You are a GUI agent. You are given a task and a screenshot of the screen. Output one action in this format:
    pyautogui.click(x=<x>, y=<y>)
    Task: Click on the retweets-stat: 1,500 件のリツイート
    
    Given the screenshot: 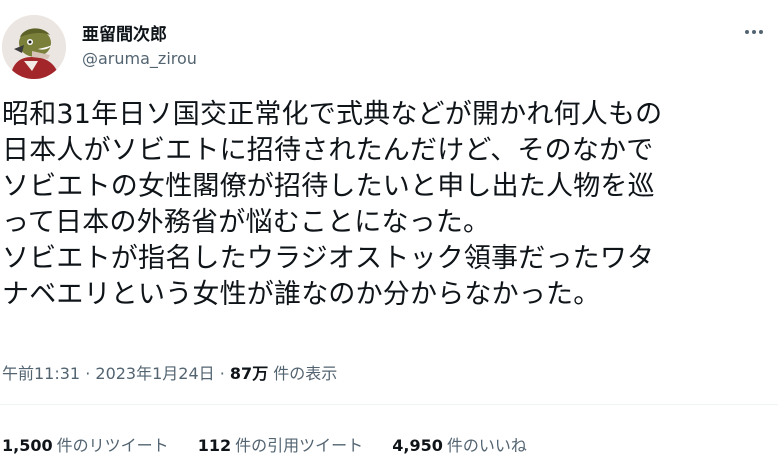 What is the action you would take?
    pyautogui.click(x=85, y=444)
    